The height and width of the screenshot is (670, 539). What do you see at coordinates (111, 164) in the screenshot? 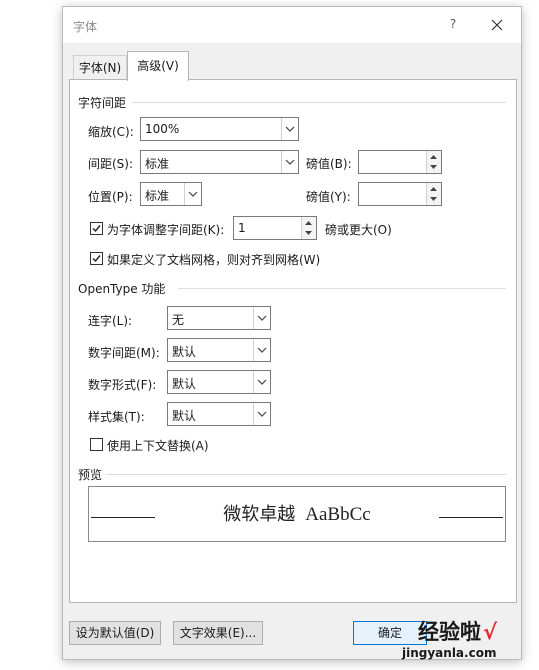
I see `spacing-label: 间距(S):` at bounding box center [111, 164].